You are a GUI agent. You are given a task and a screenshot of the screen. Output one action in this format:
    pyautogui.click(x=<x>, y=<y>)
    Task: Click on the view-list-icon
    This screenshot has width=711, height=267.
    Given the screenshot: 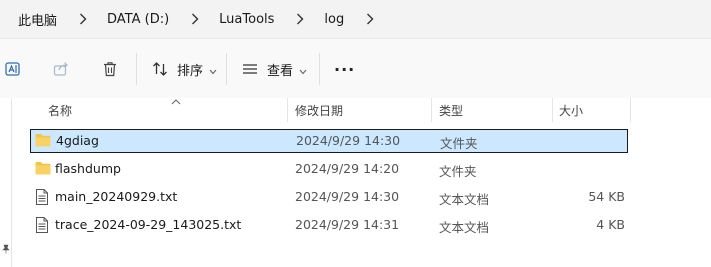 What is the action you would take?
    pyautogui.click(x=250, y=69)
    